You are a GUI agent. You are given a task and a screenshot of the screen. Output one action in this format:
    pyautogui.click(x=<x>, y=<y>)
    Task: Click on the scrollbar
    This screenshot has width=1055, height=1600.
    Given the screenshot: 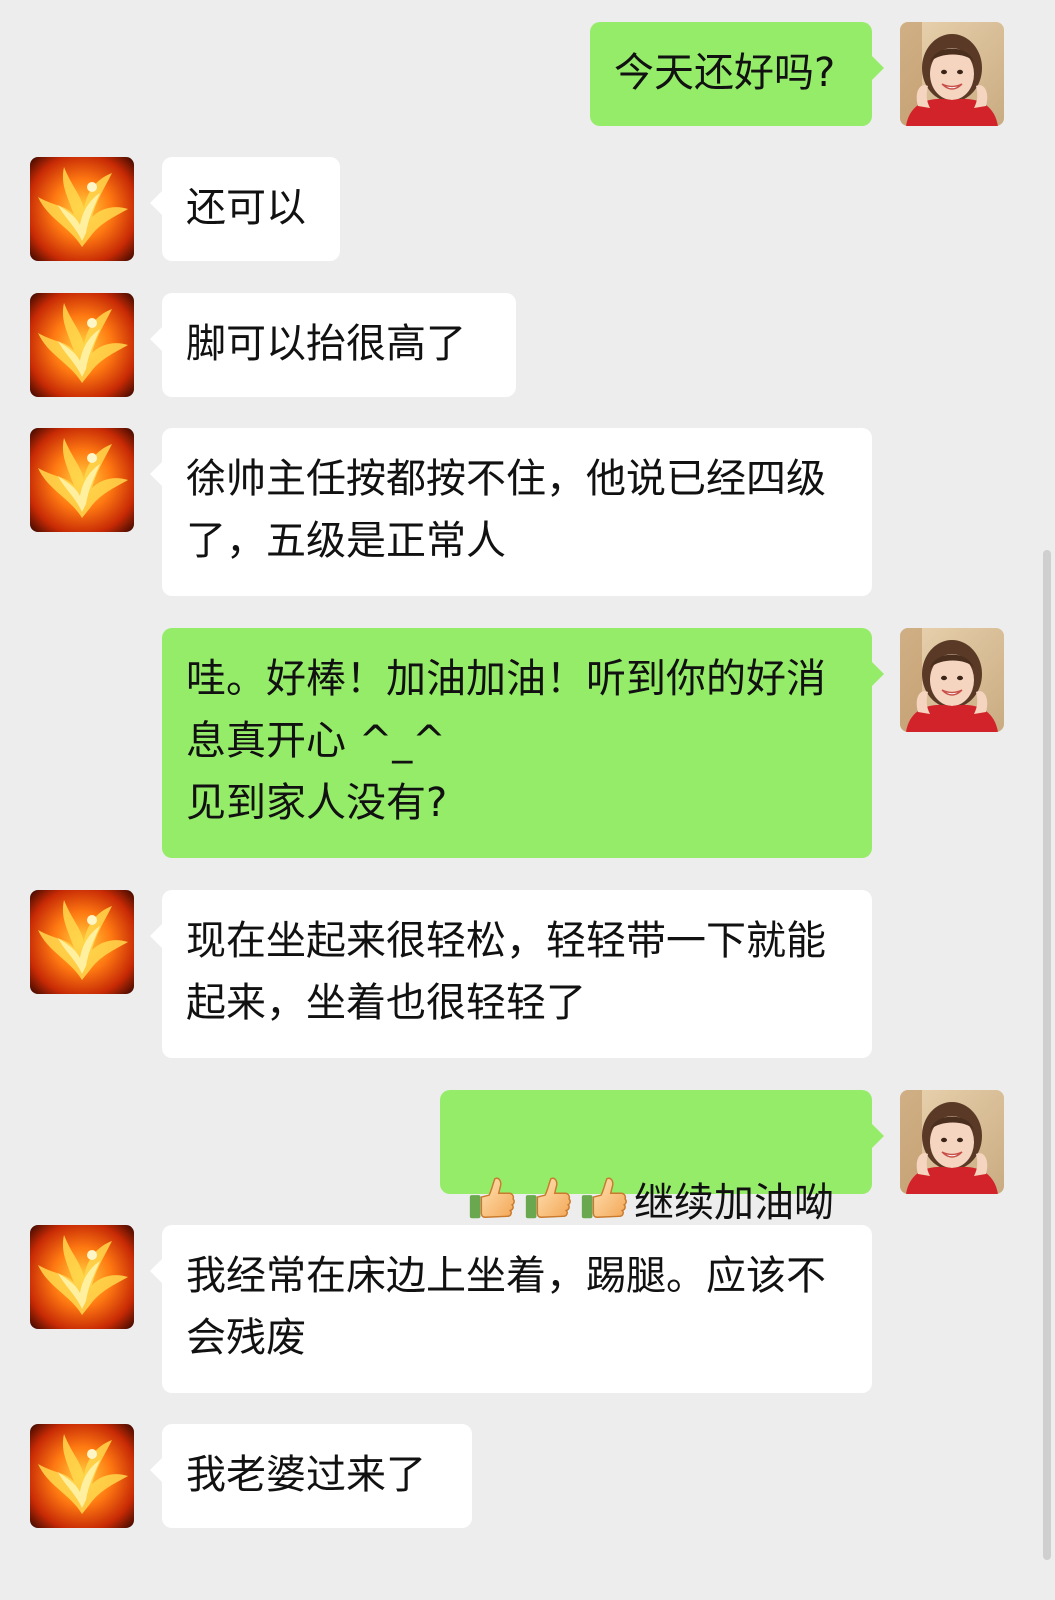 What is the action you would take?
    pyautogui.click(x=1047, y=1055)
    